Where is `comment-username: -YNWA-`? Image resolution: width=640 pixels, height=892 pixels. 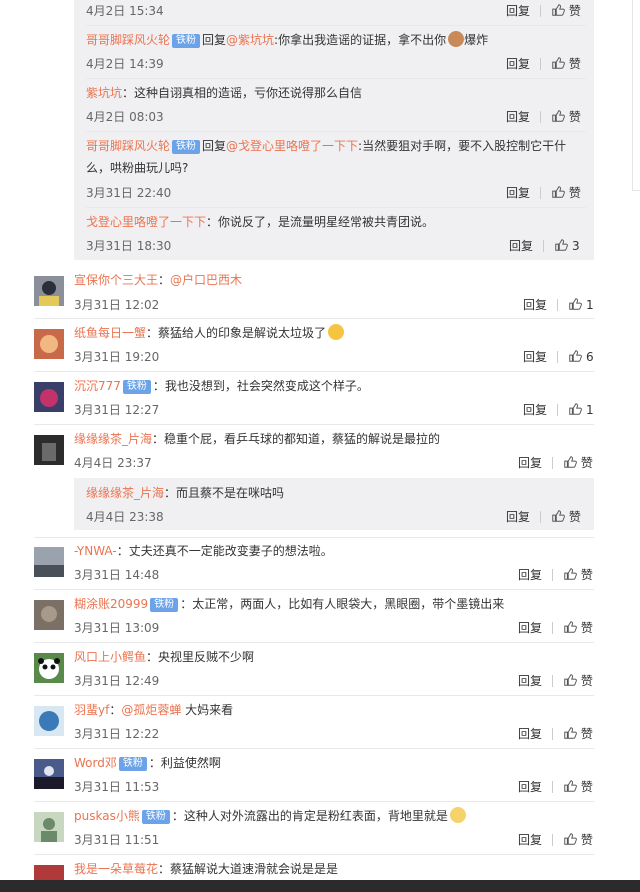 comment-username: -YNWA- is located at coordinates (95, 551).